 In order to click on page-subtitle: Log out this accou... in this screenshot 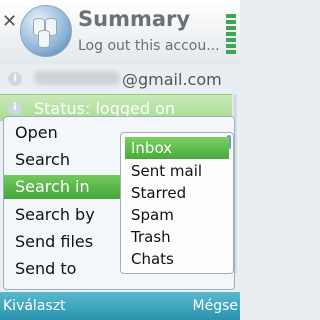, I will do `click(149, 46)`.